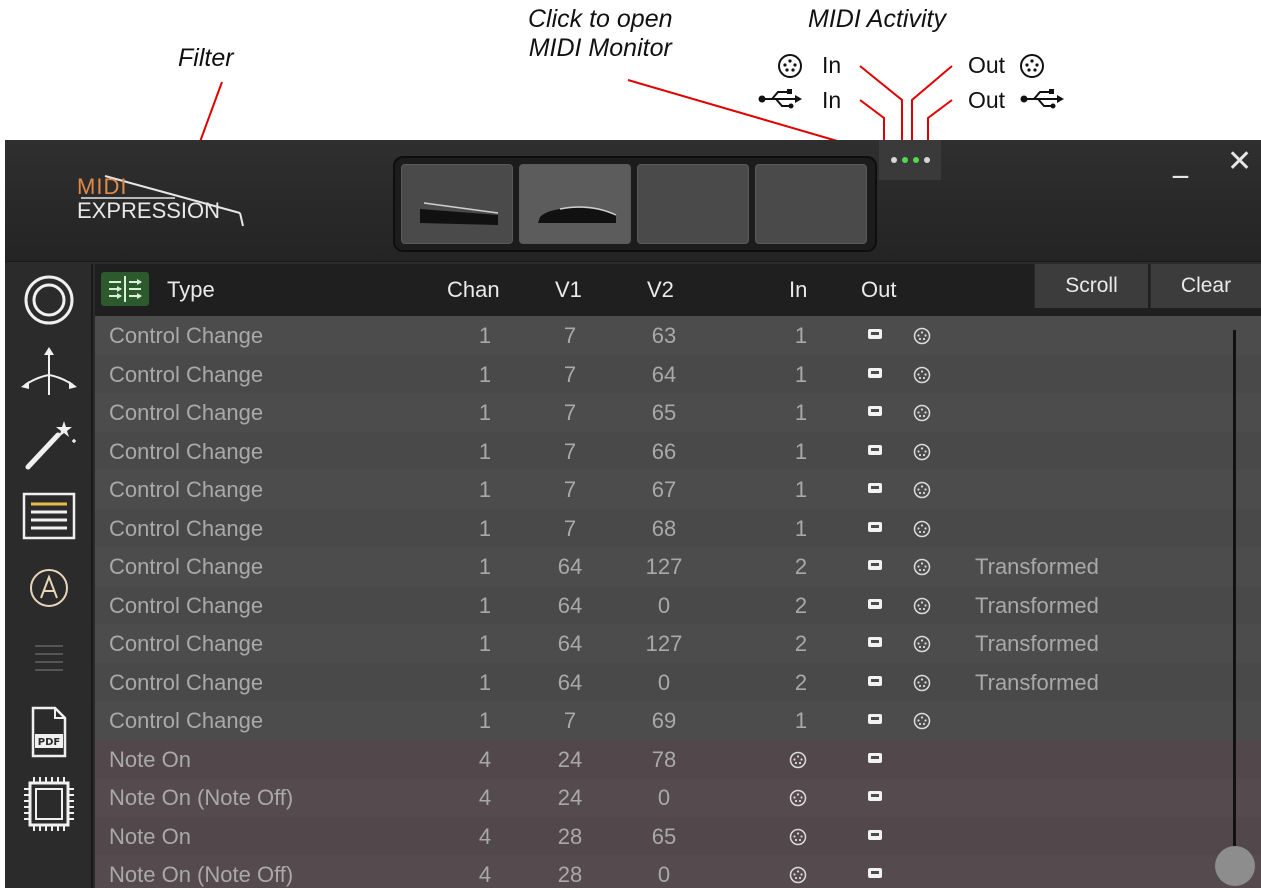  What do you see at coordinates (570, 759) in the screenshot?
I see `cell-v1: 24` at bounding box center [570, 759].